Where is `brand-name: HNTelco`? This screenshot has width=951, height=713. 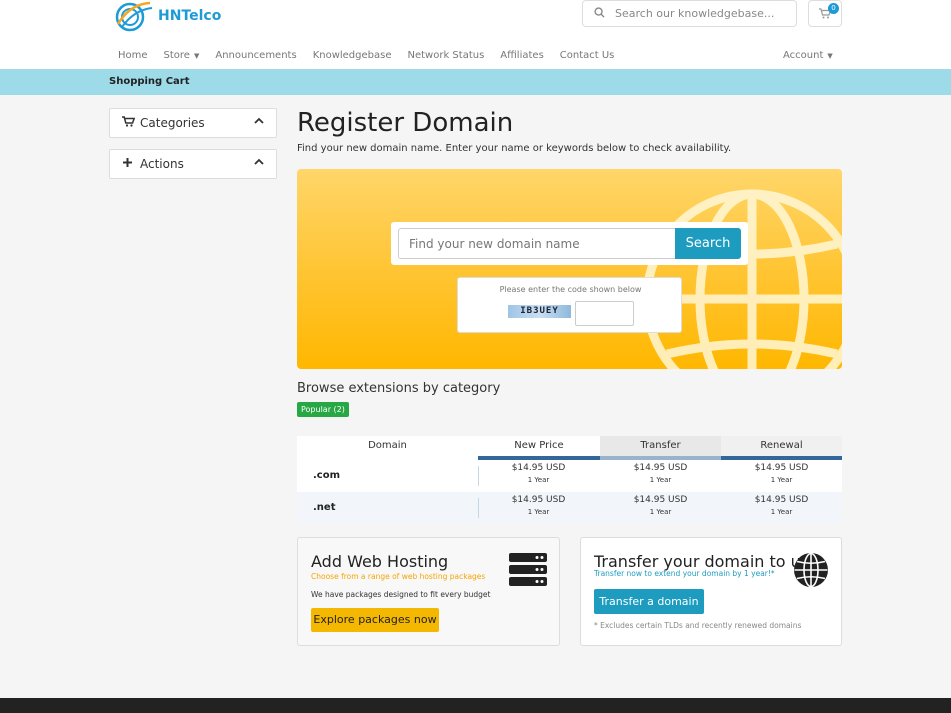
brand-name: HNTelco is located at coordinates (190, 16).